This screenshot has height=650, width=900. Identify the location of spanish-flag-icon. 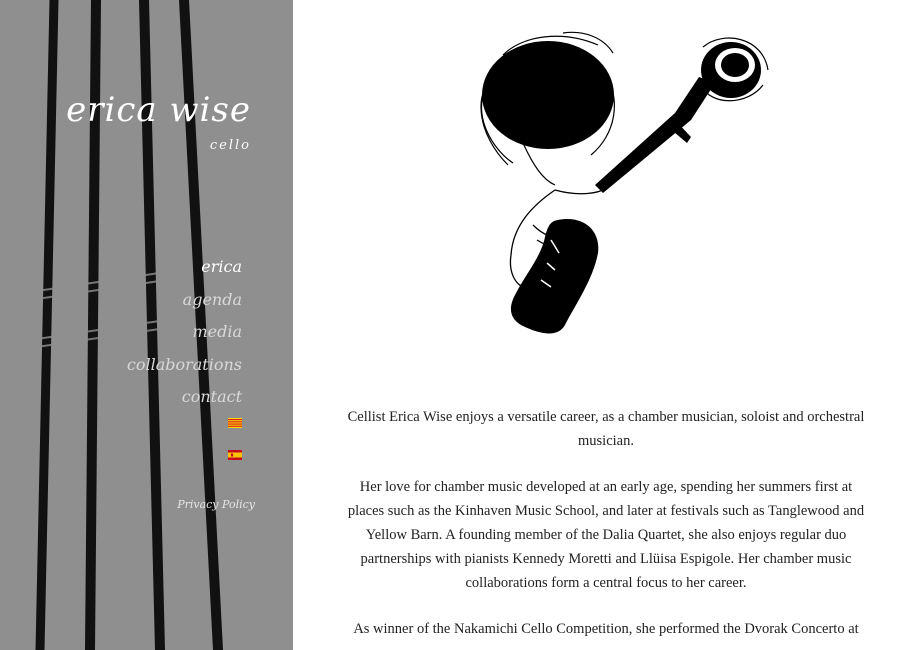
(235, 455).